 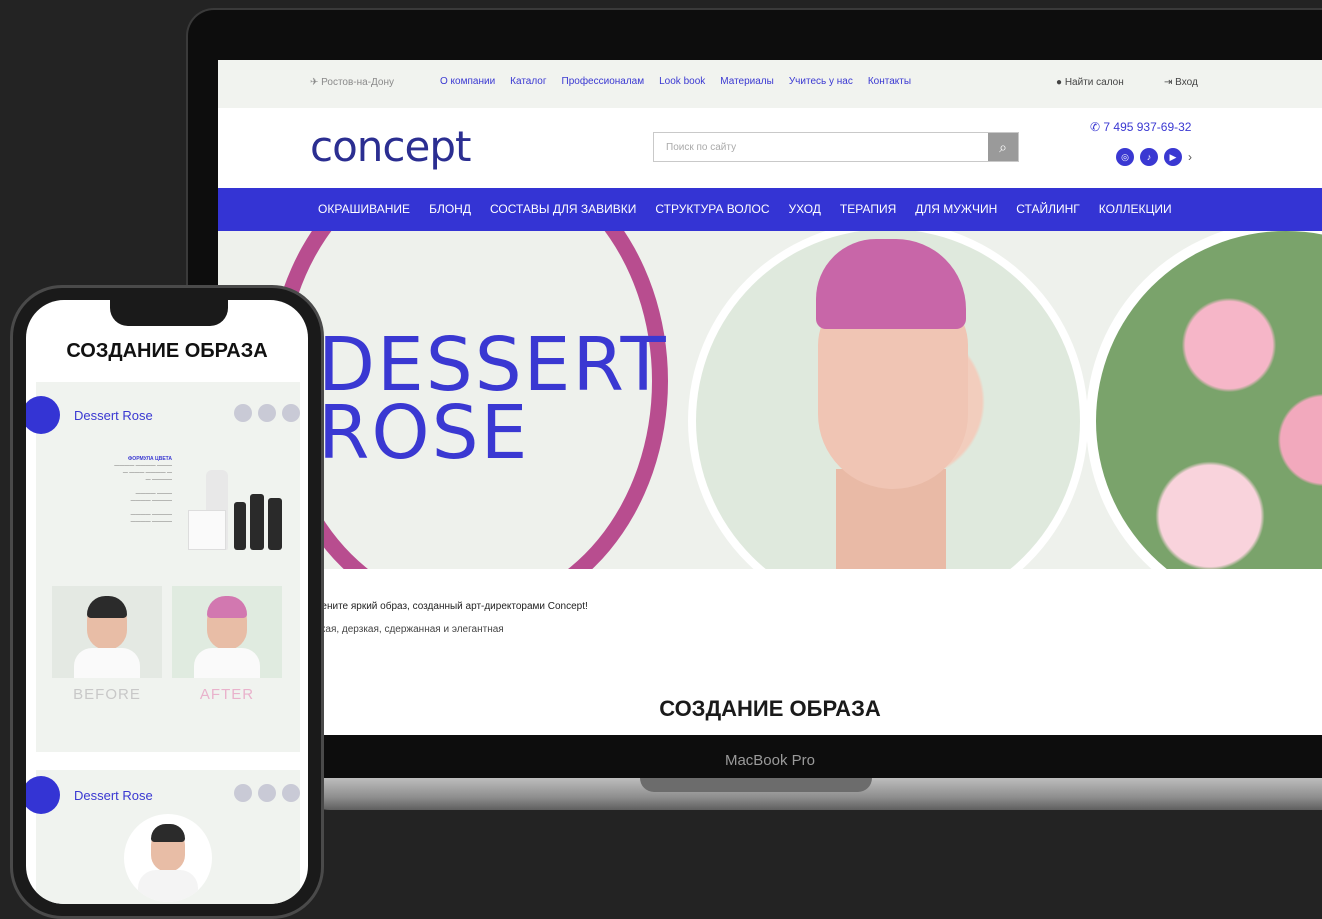 What do you see at coordinates (563, 209) in the screenshot?
I see `category-perm: СОСТАВЫ ДЛЯ ЗАВИВКИ` at bounding box center [563, 209].